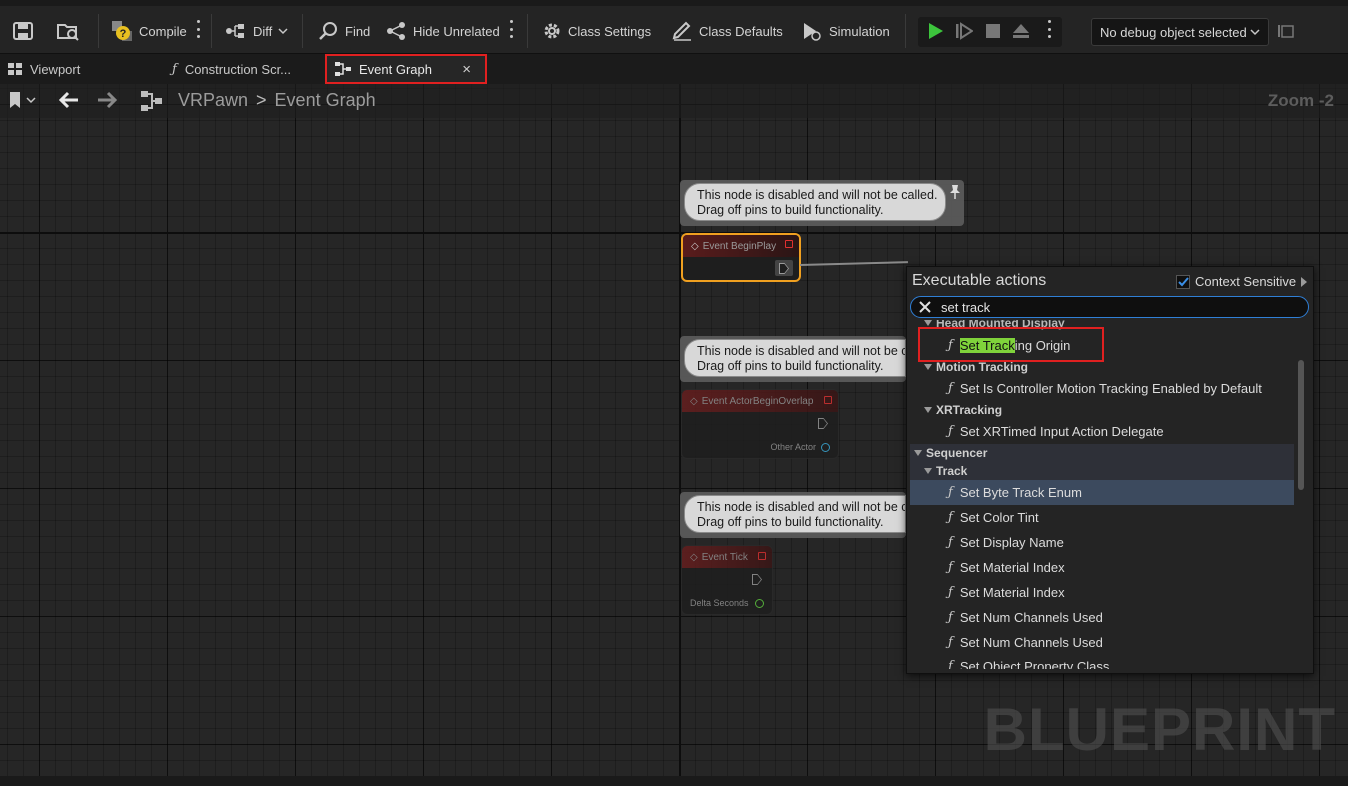 Image resolution: width=1348 pixels, height=786 pixels. I want to click on clear-search-icon, so click(925, 307).